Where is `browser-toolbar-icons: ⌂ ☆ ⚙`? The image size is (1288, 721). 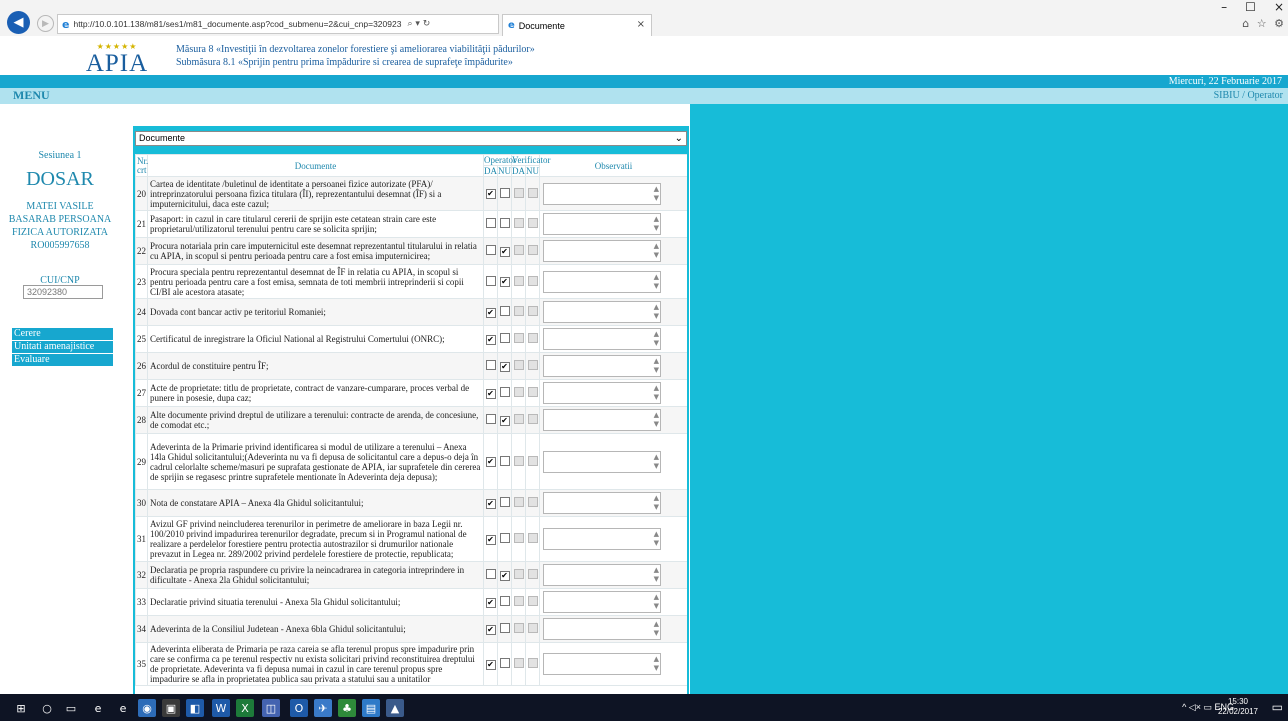
browser-toolbar-icons: ⌂ ☆ ⚙ is located at coordinates (1264, 23).